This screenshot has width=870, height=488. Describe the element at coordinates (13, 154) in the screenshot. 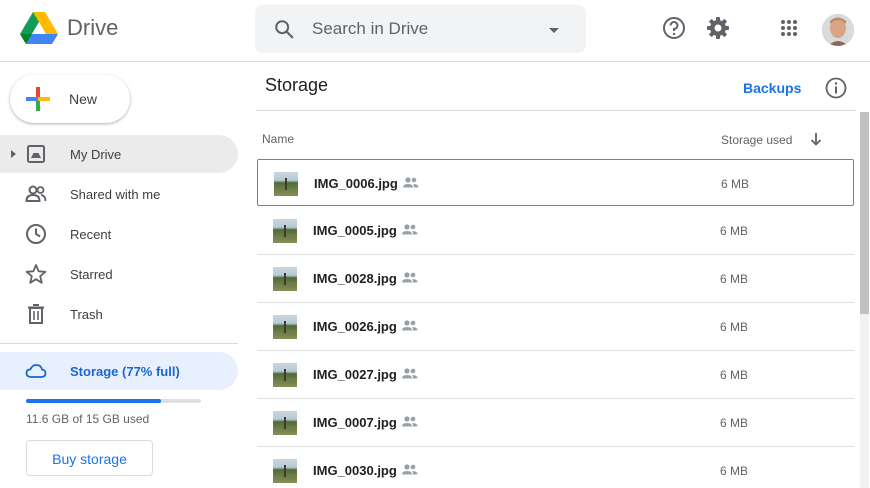

I see `expand-caret-icon` at that location.